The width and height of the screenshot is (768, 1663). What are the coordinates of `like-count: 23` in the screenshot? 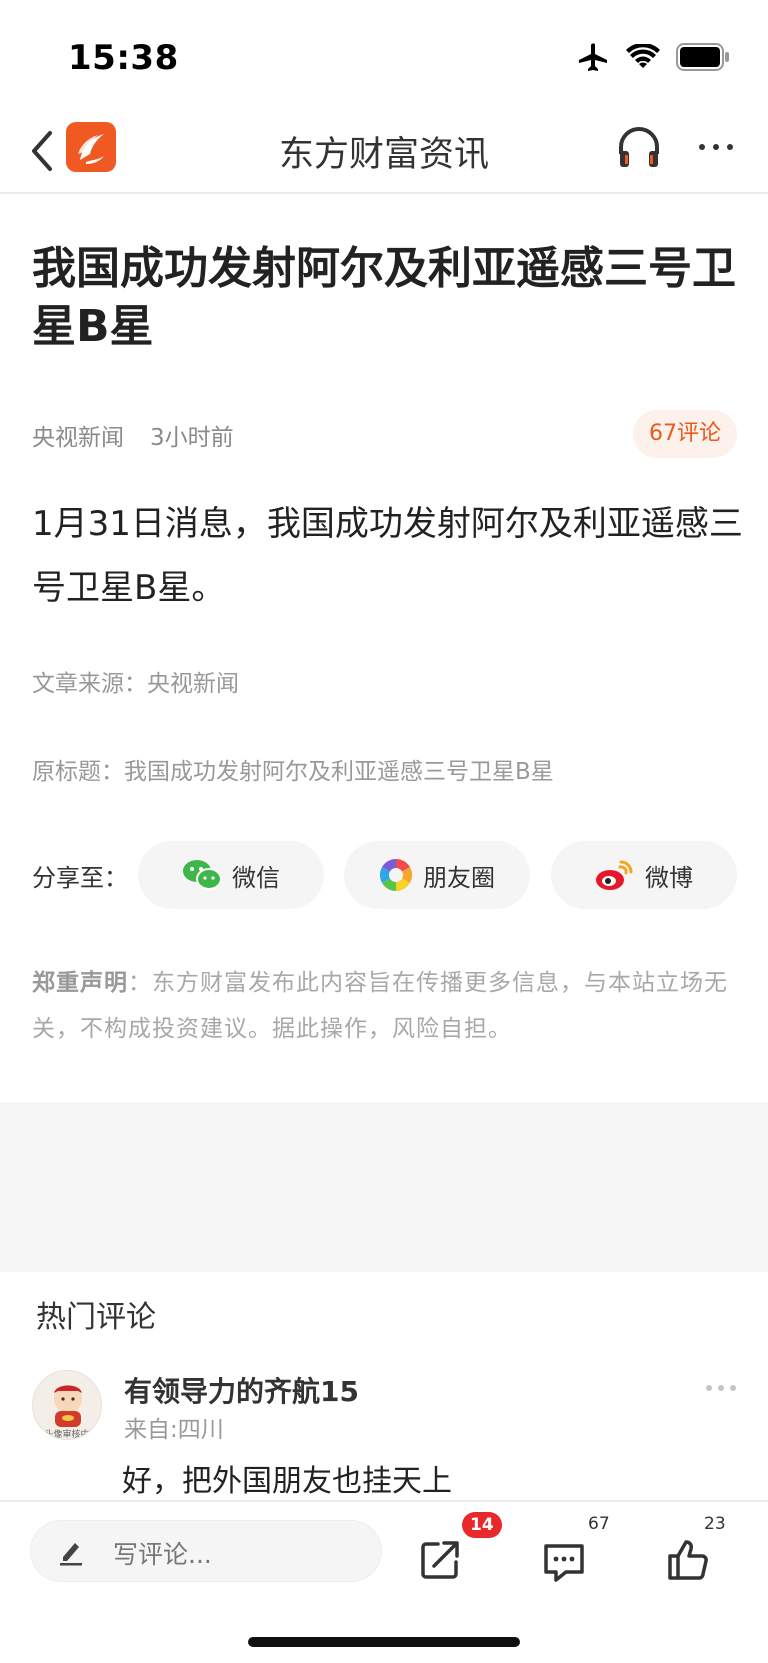 It's located at (715, 1524).